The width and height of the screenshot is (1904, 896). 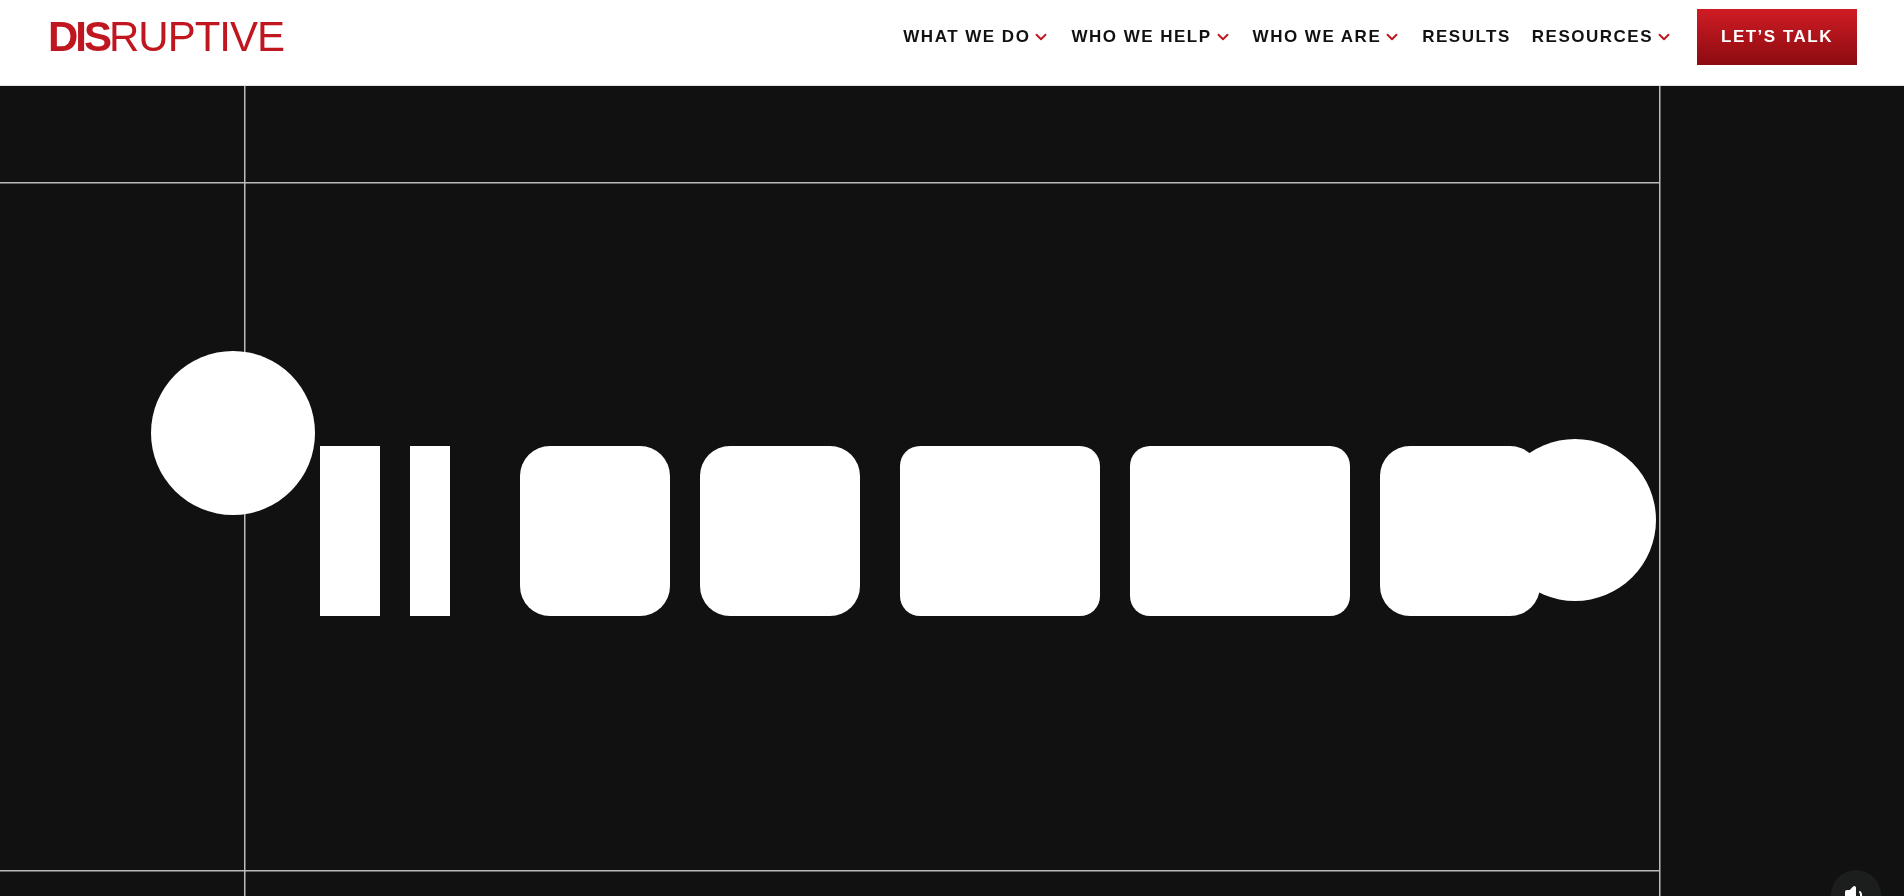 What do you see at coordinates (977, 36) in the screenshot?
I see `nav-link: WHAT WE DO` at bounding box center [977, 36].